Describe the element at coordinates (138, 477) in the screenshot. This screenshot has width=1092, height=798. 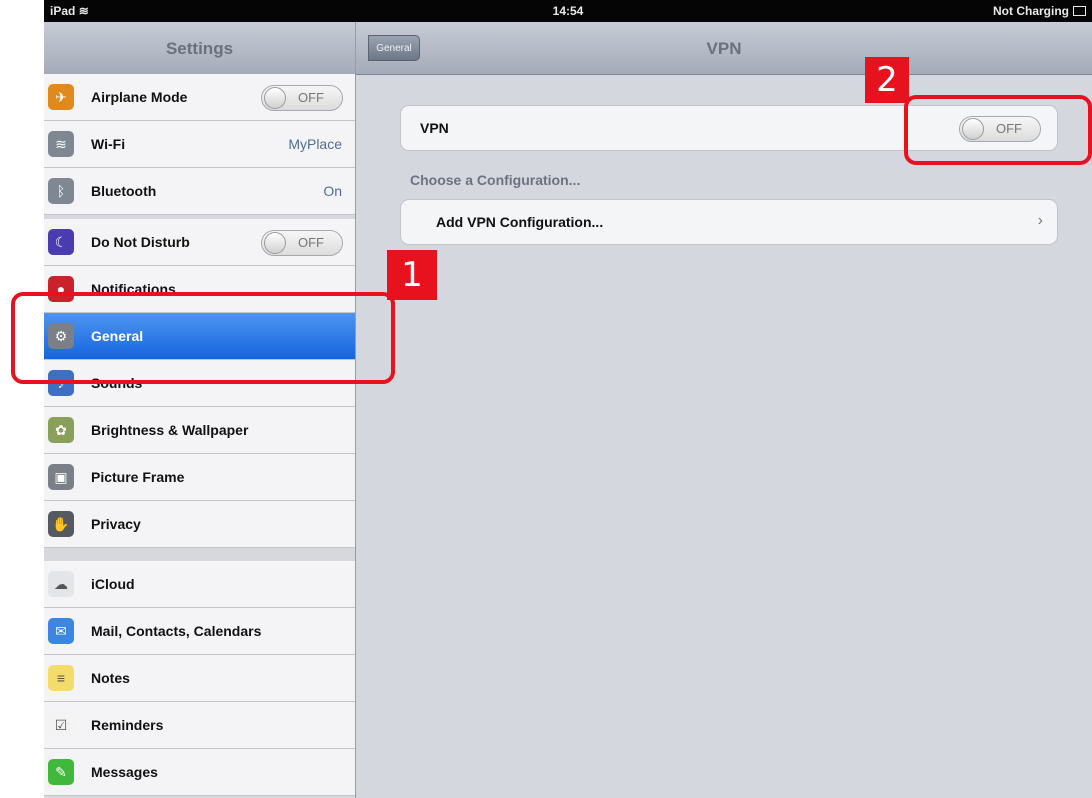
I see `sidebar-item-label: Picture Frame` at that location.